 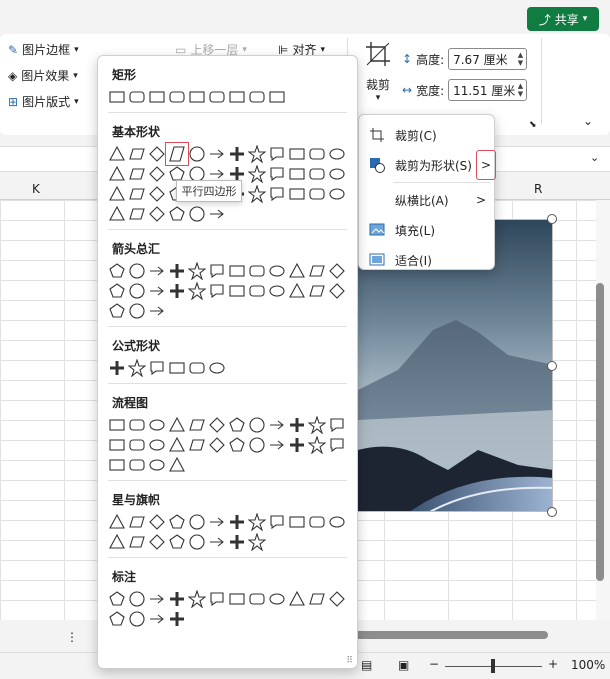 I want to click on expand-formula-icon: ⌄, so click(x=594, y=157).